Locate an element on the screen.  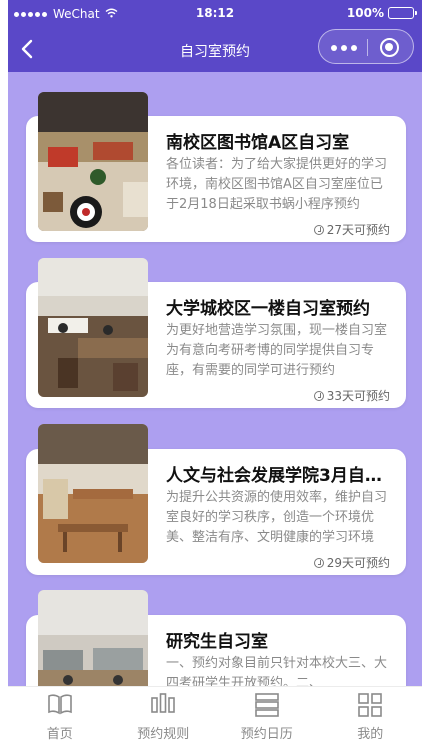
tab-calendar: 预约日历 is located at coordinates (267, 716).